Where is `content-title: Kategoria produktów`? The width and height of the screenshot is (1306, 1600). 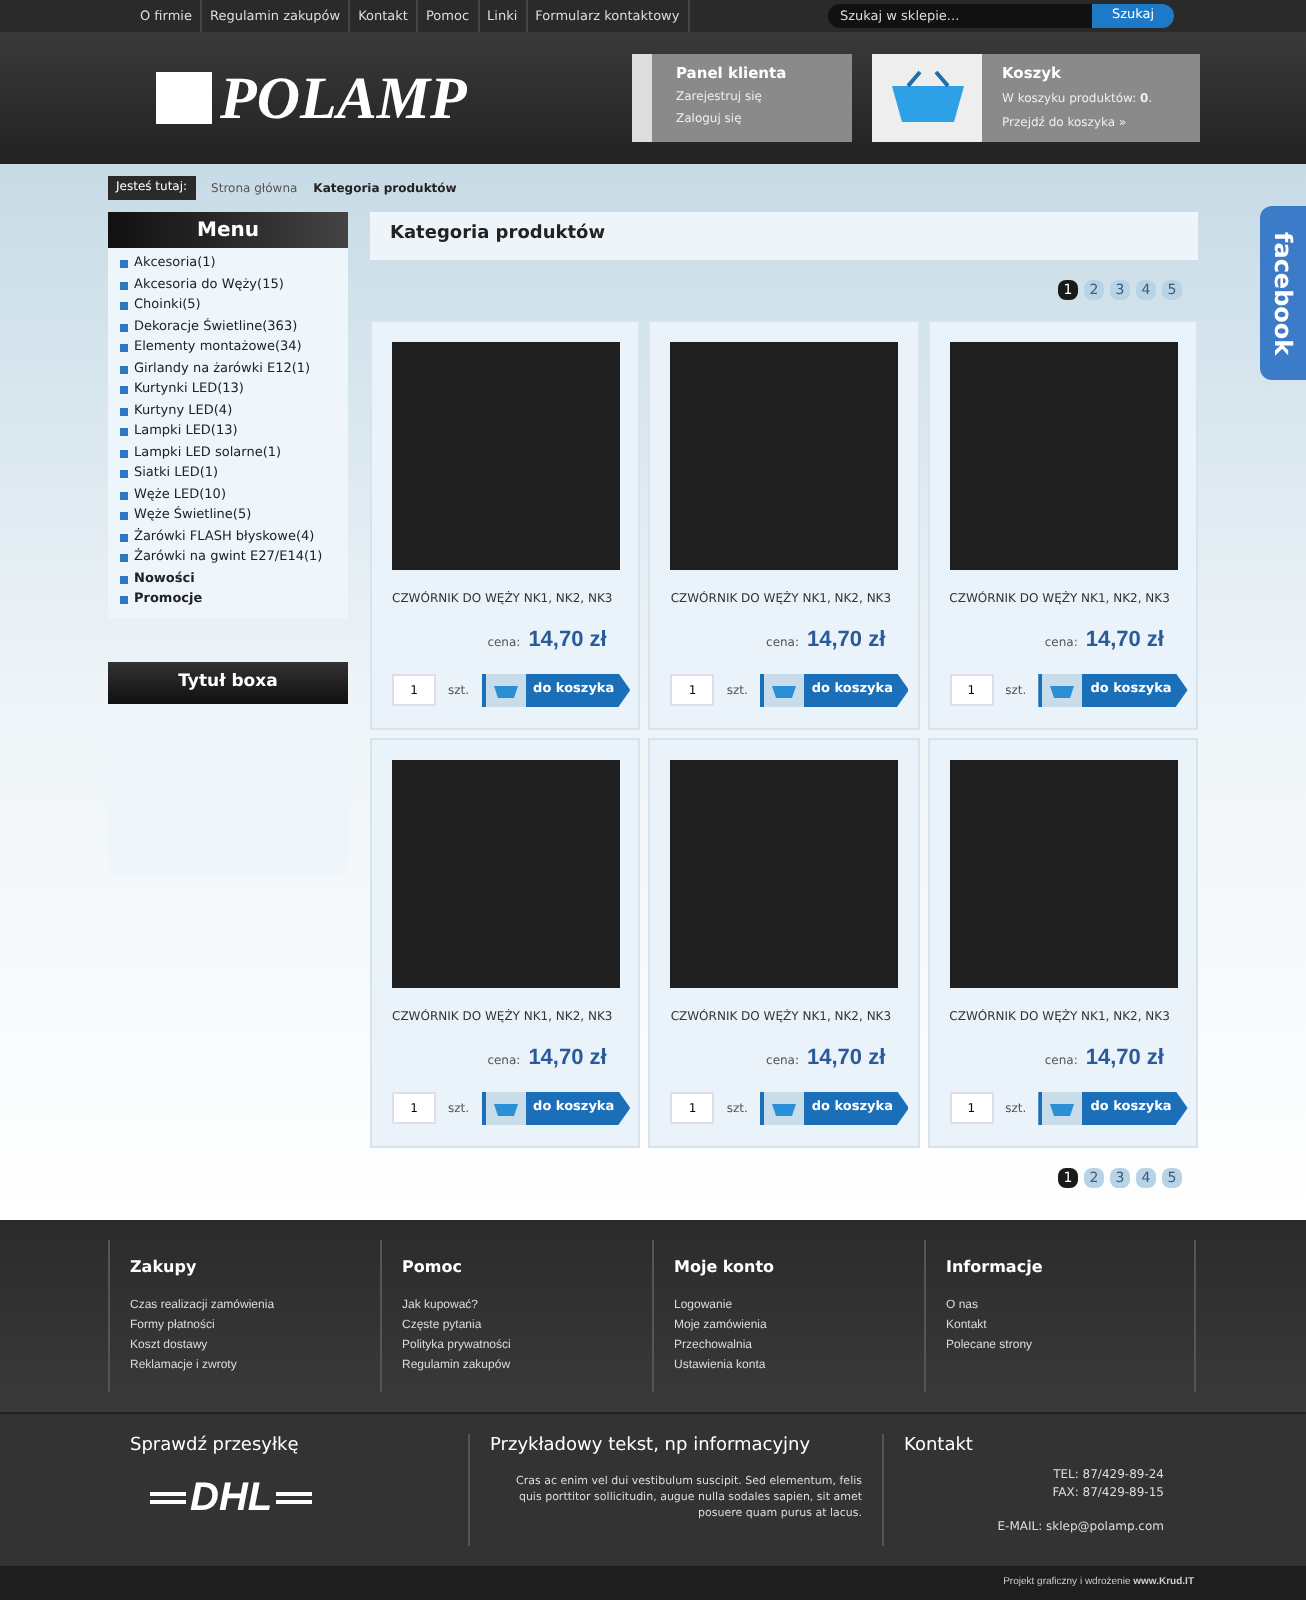
content-title: Kategoria produktów is located at coordinates (498, 235).